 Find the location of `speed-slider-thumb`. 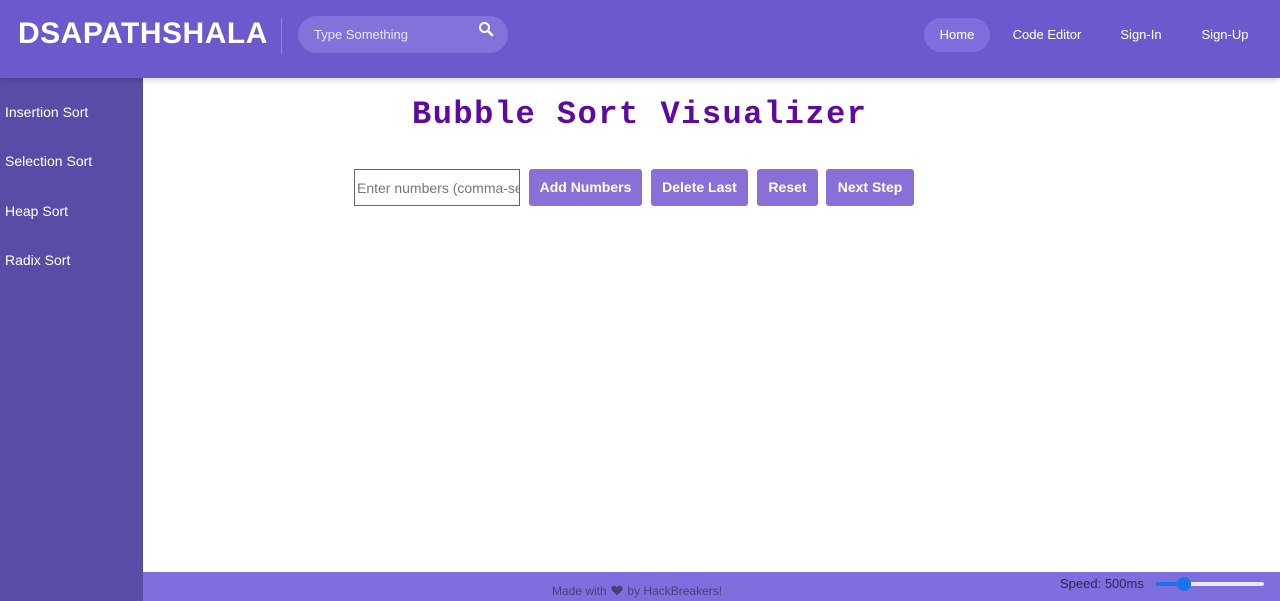

speed-slider-thumb is located at coordinates (1184, 584).